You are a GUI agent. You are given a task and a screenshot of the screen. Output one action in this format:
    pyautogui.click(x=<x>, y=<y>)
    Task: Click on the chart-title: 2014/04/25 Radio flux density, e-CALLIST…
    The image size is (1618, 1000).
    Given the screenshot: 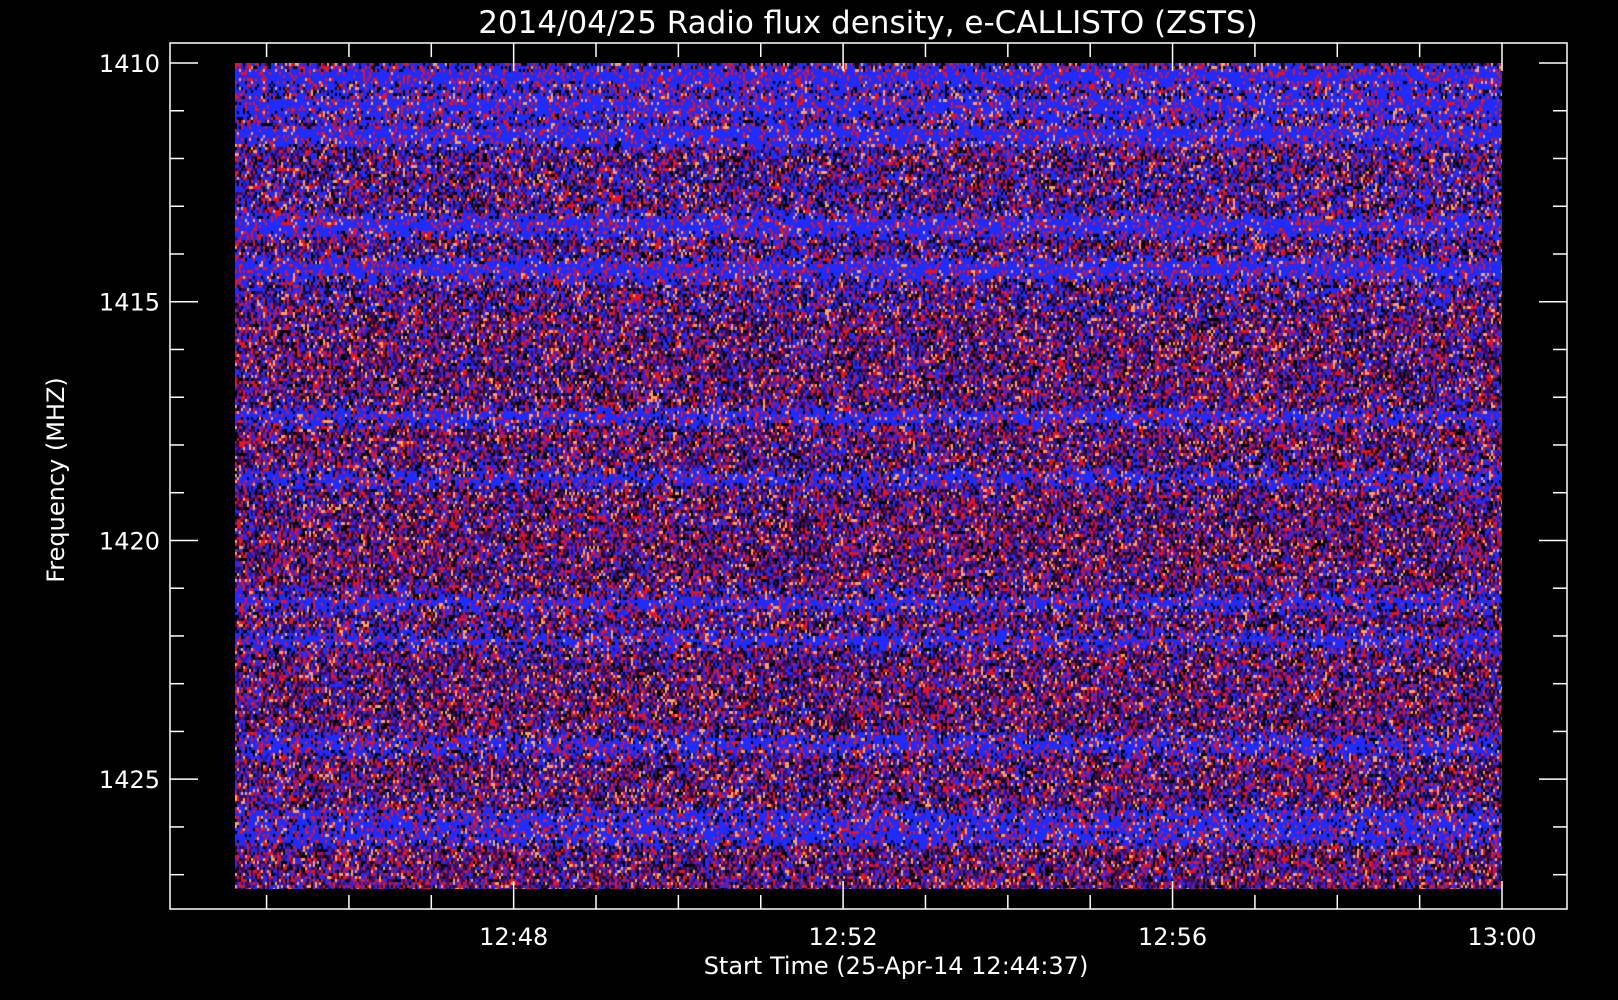 What is the action you would take?
    pyautogui.click(x=868, y=23)
    